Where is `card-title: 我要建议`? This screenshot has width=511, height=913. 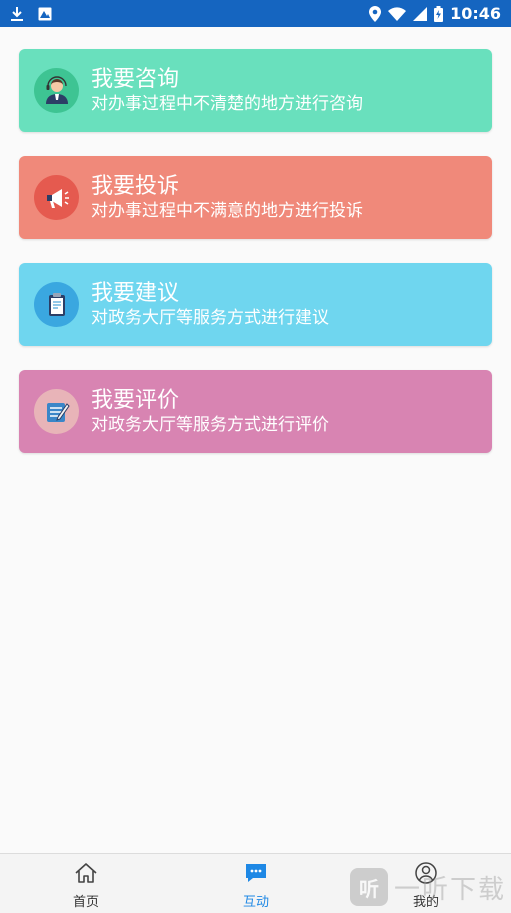 card-title: 我要建议 is located at coordinates (135, 293).